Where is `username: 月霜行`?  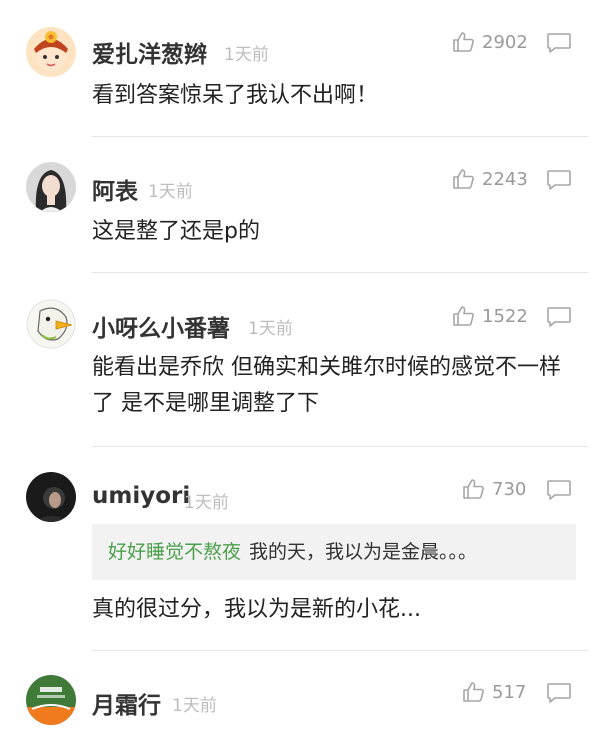 username: 月霜行 is located at coordinates (126, 703).